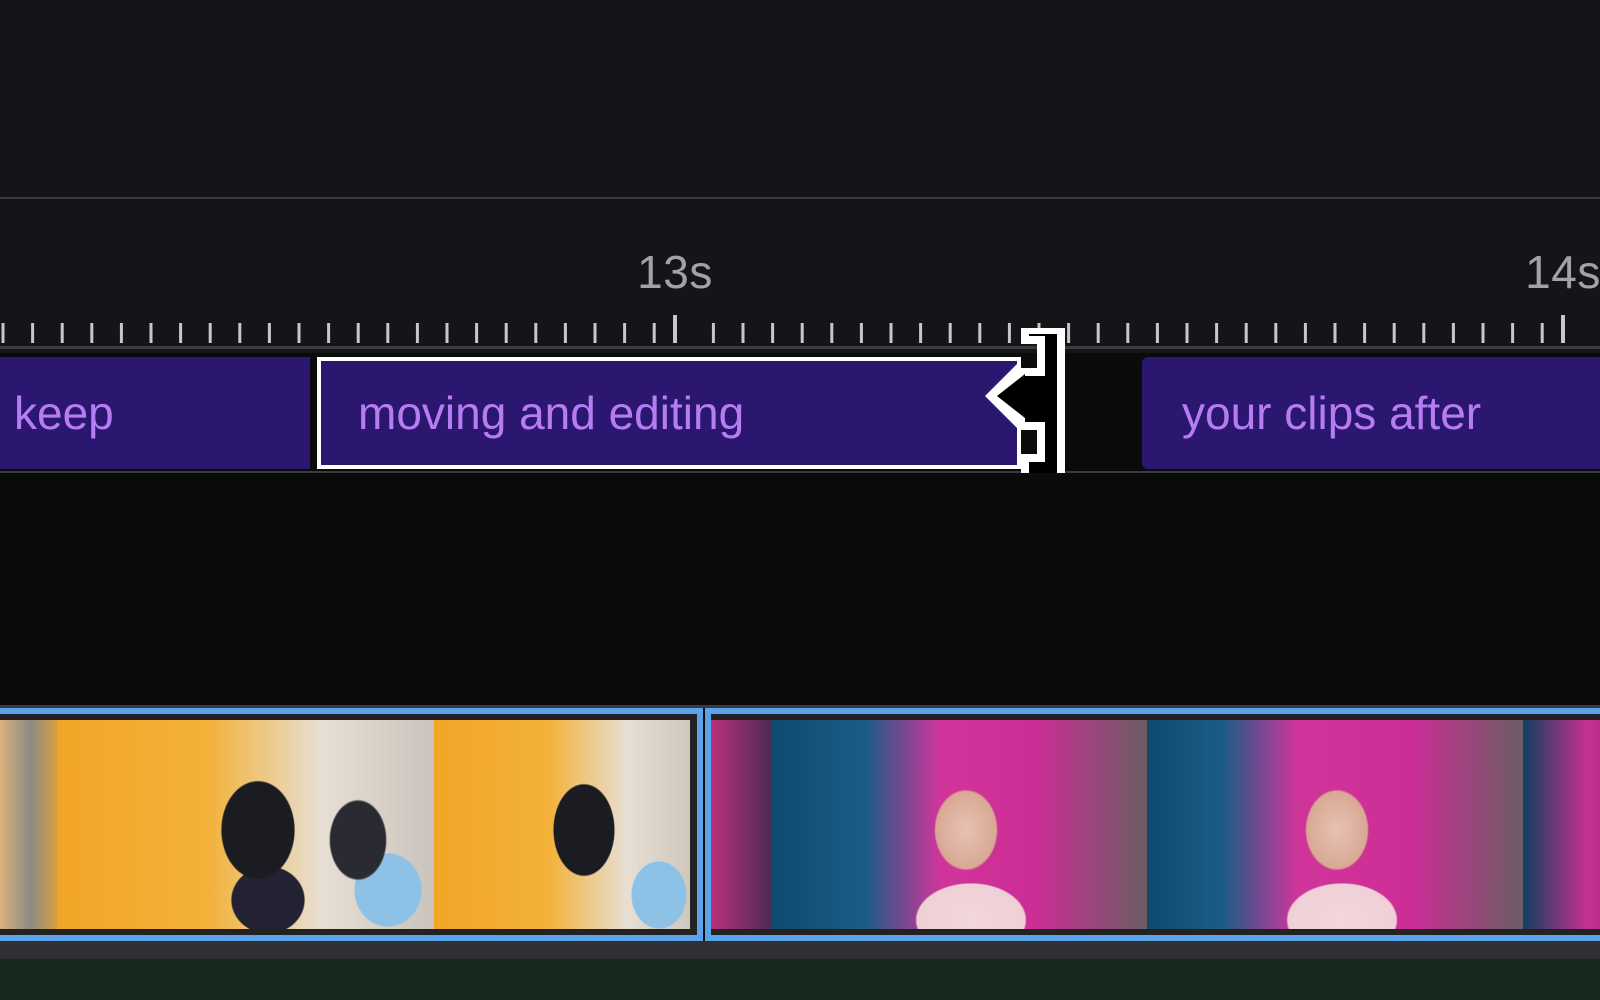 Image resolution: width=1600 pixels, height=1000 pixels. I want to click on caption-clip-after: your clips after, so click(1371, 413).